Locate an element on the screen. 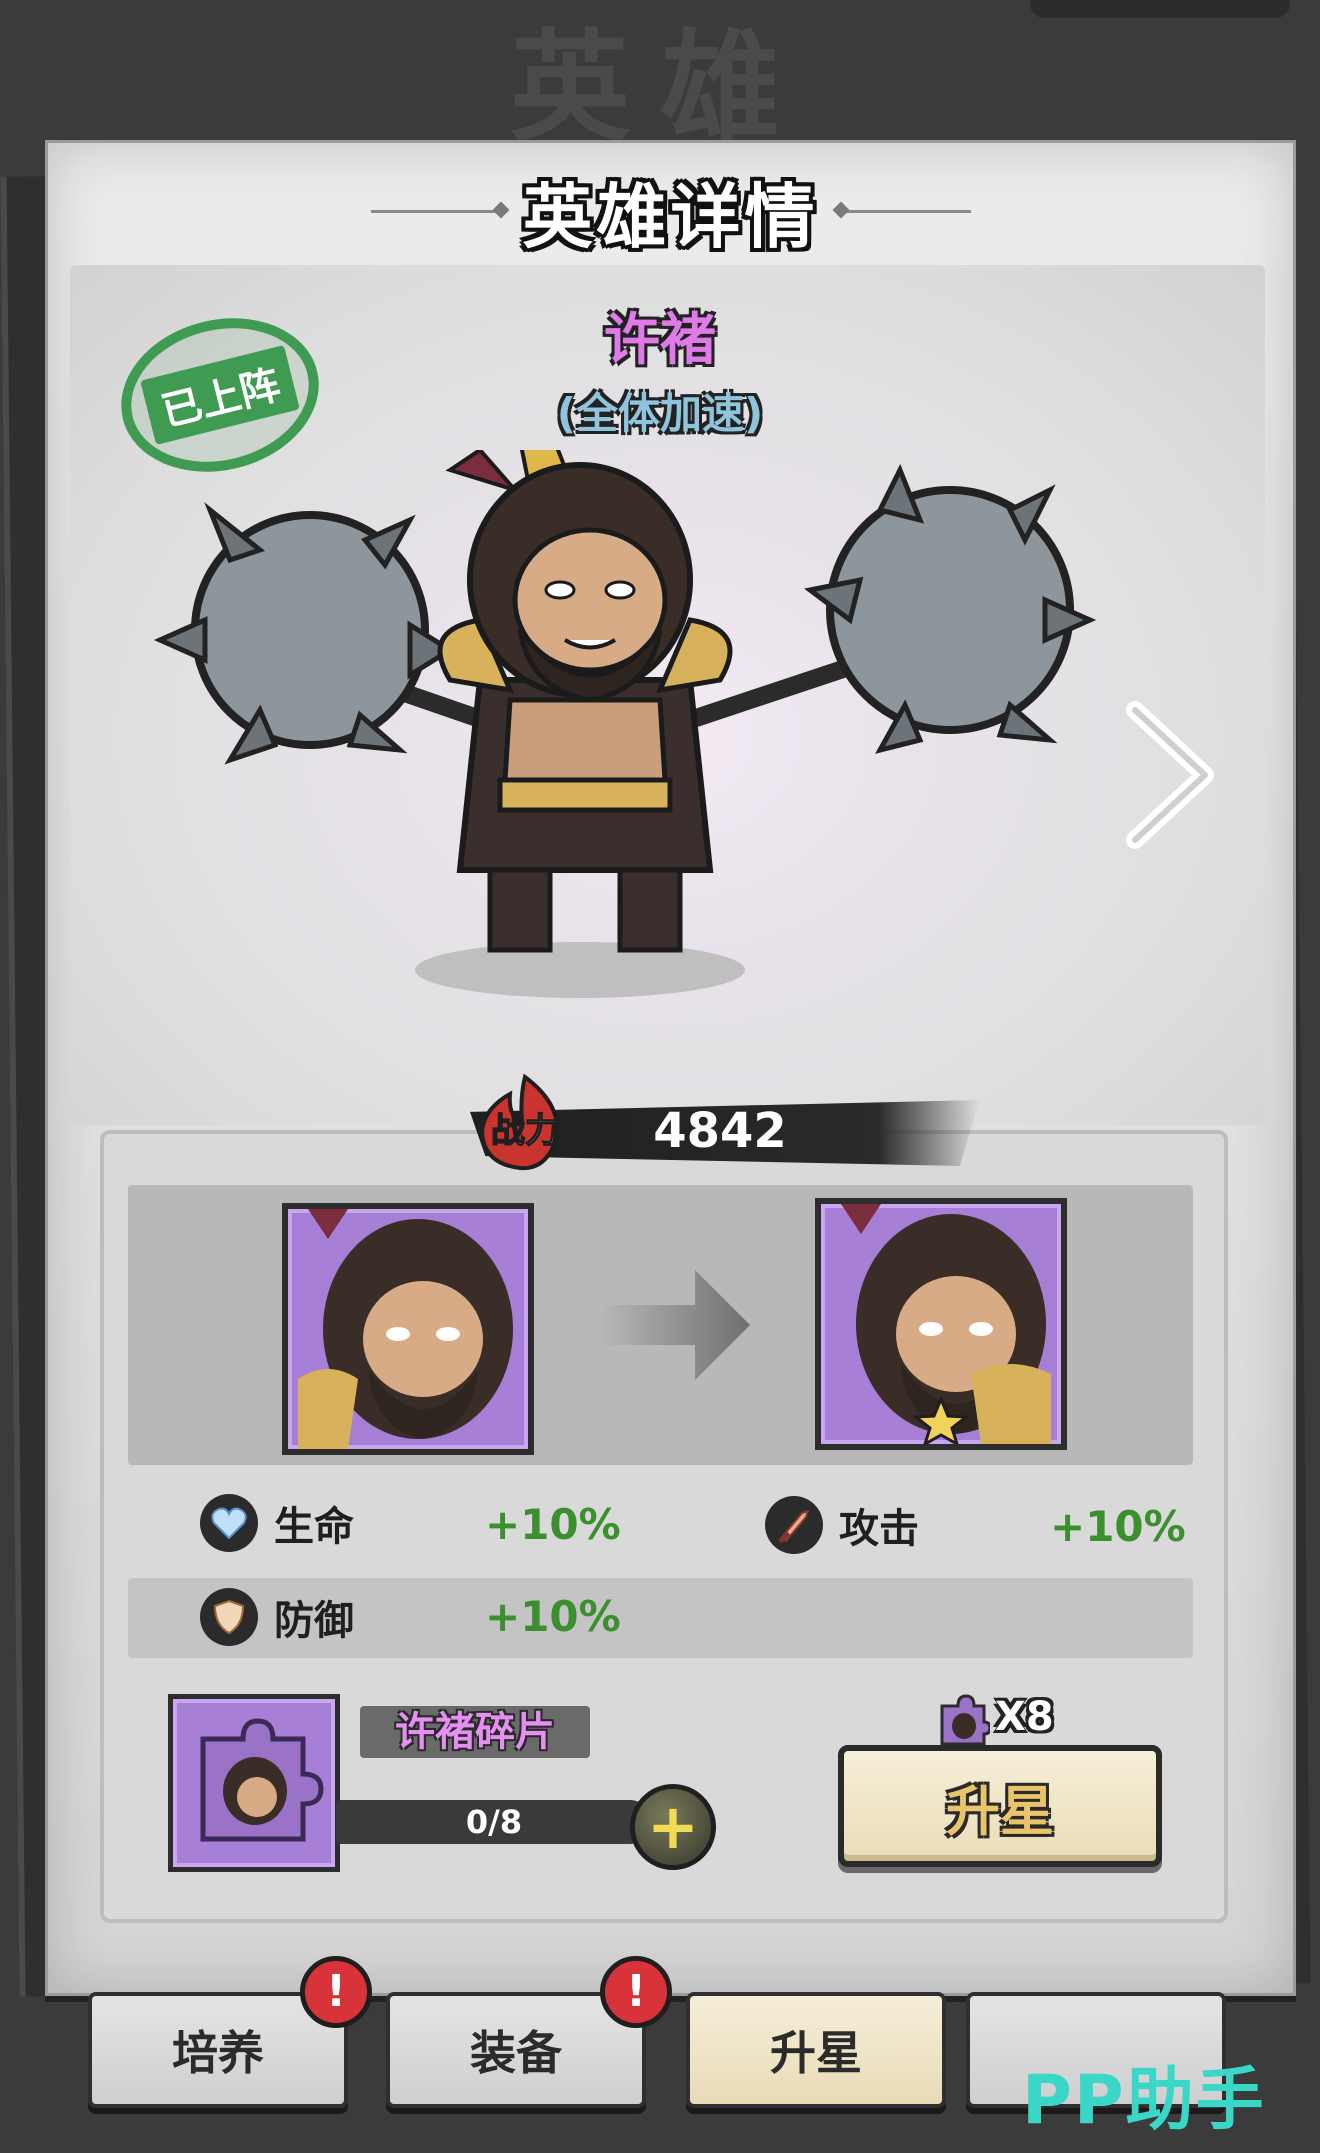 The image size is (1320, 2153). title-ornament-right is located at coordinates (905, 211).